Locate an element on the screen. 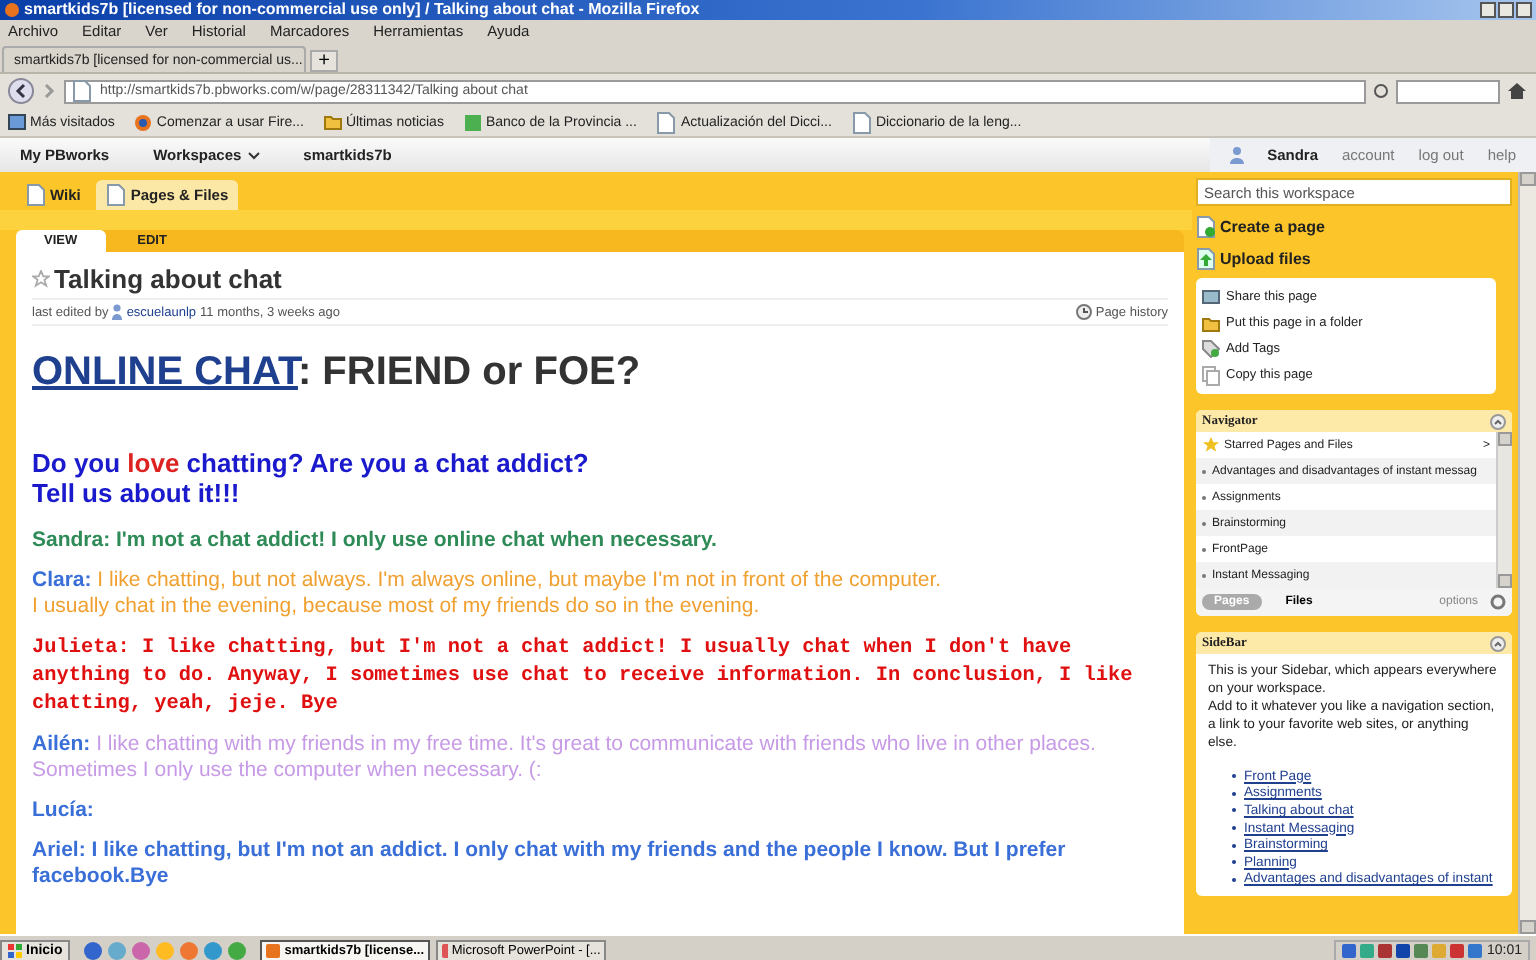 The width and height of the screenshot is (1536, 960). caret-icon is located at coordinates (253, 155).